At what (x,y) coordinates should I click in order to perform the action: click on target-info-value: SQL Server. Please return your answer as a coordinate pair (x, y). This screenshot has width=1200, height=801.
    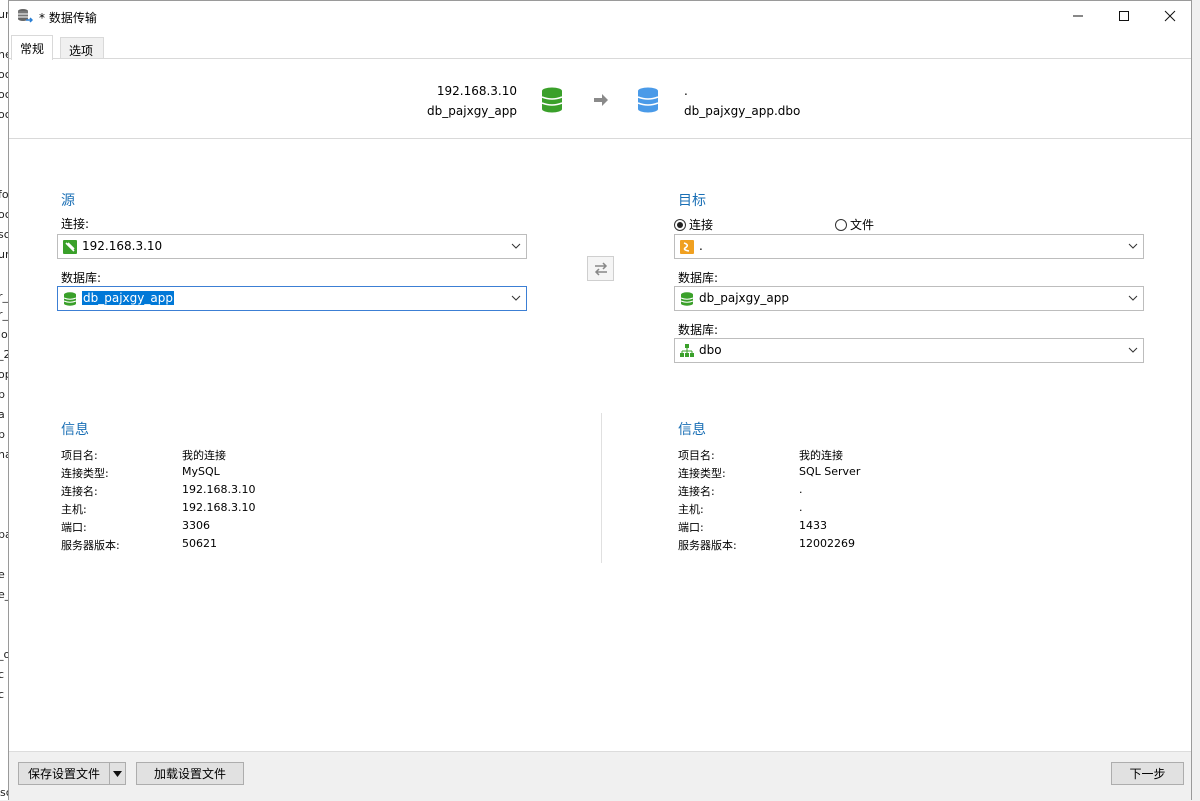
    Looking at the image, I should click on (830, 471).